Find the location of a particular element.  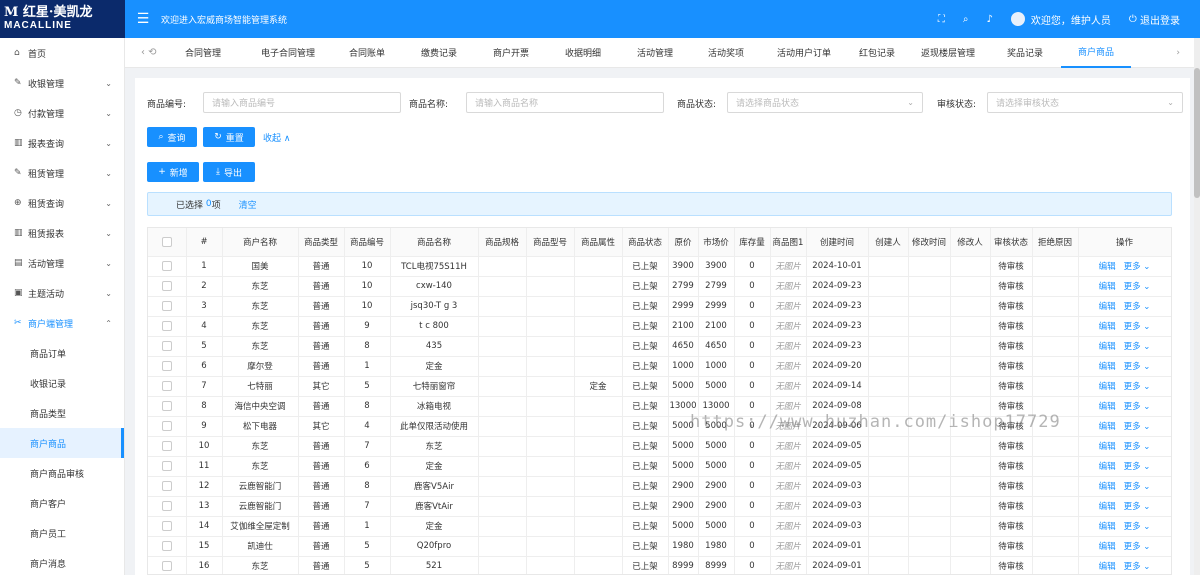

reset-button: ↻ 重置 is located at coordinates (229, 137).